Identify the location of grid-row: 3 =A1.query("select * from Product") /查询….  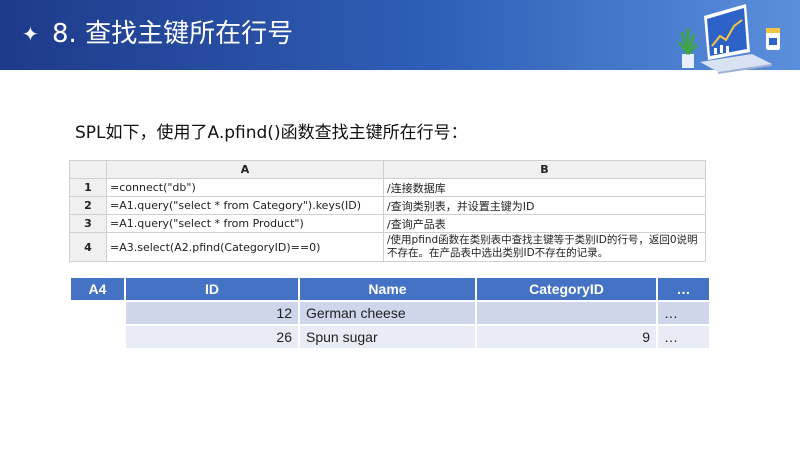
(387, 223).